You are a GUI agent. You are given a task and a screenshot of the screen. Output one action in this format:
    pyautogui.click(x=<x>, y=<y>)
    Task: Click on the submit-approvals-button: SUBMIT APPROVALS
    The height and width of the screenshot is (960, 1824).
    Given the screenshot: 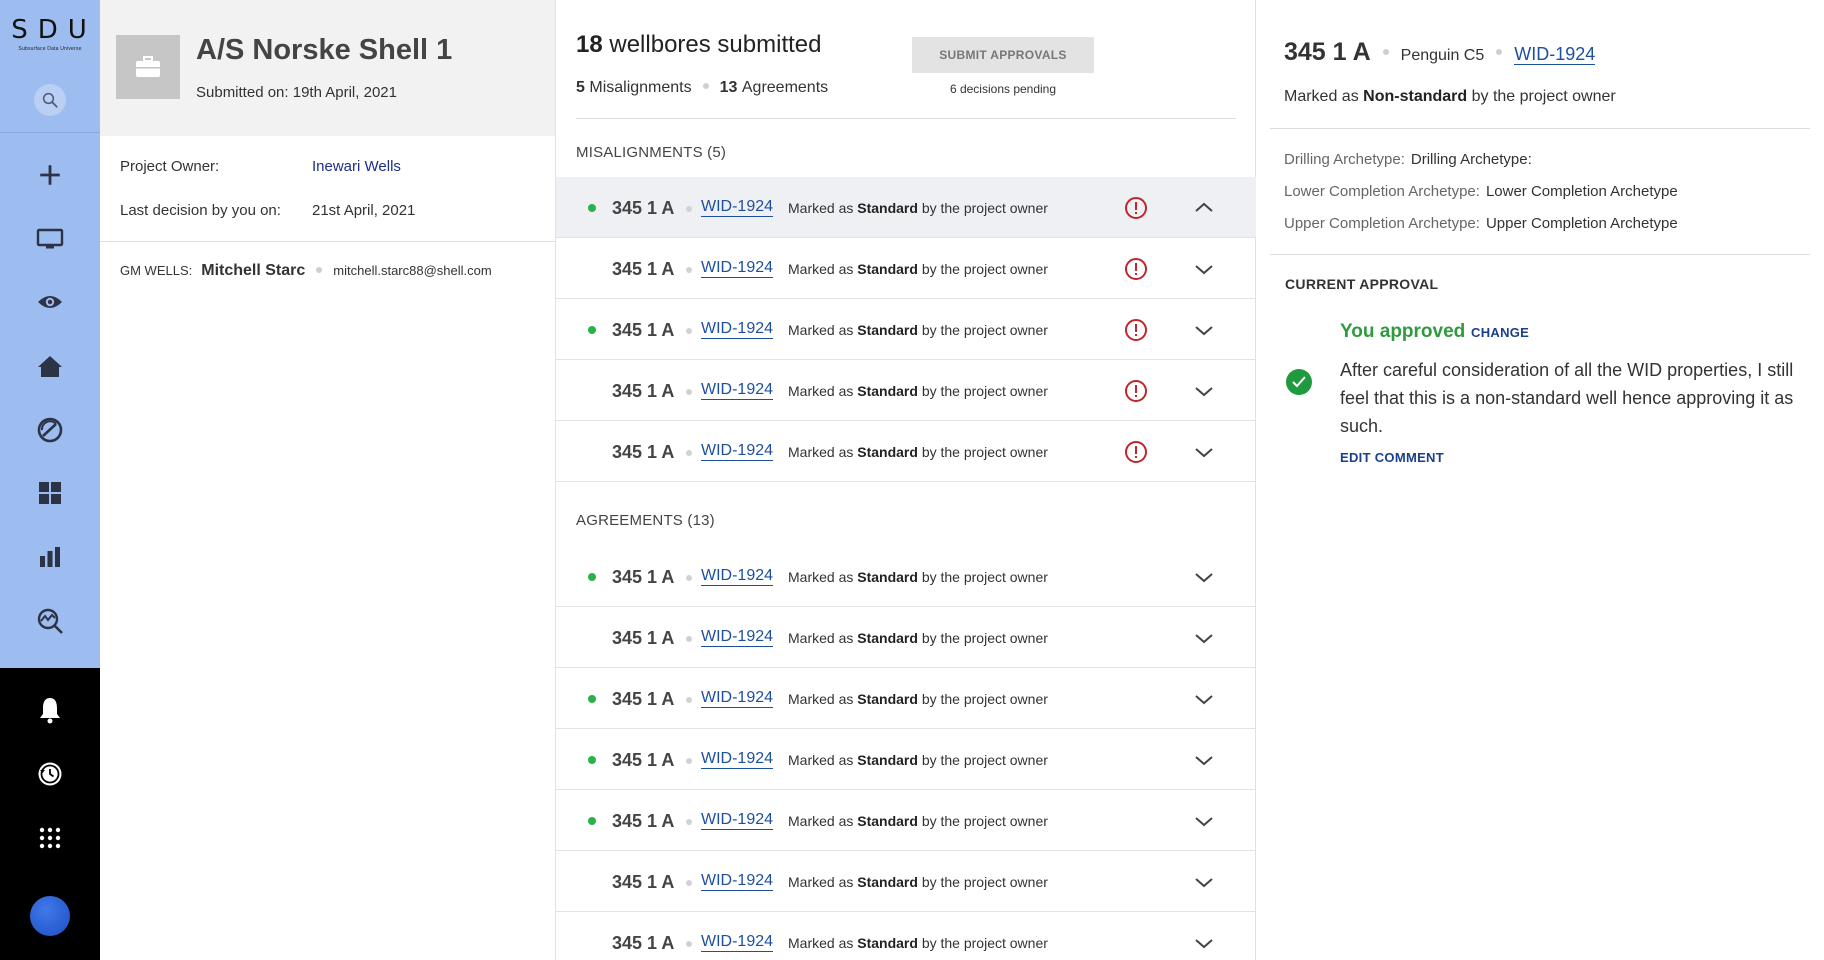 What is the action you would take?
    pyautogui.click(x=1003, y=55)
    